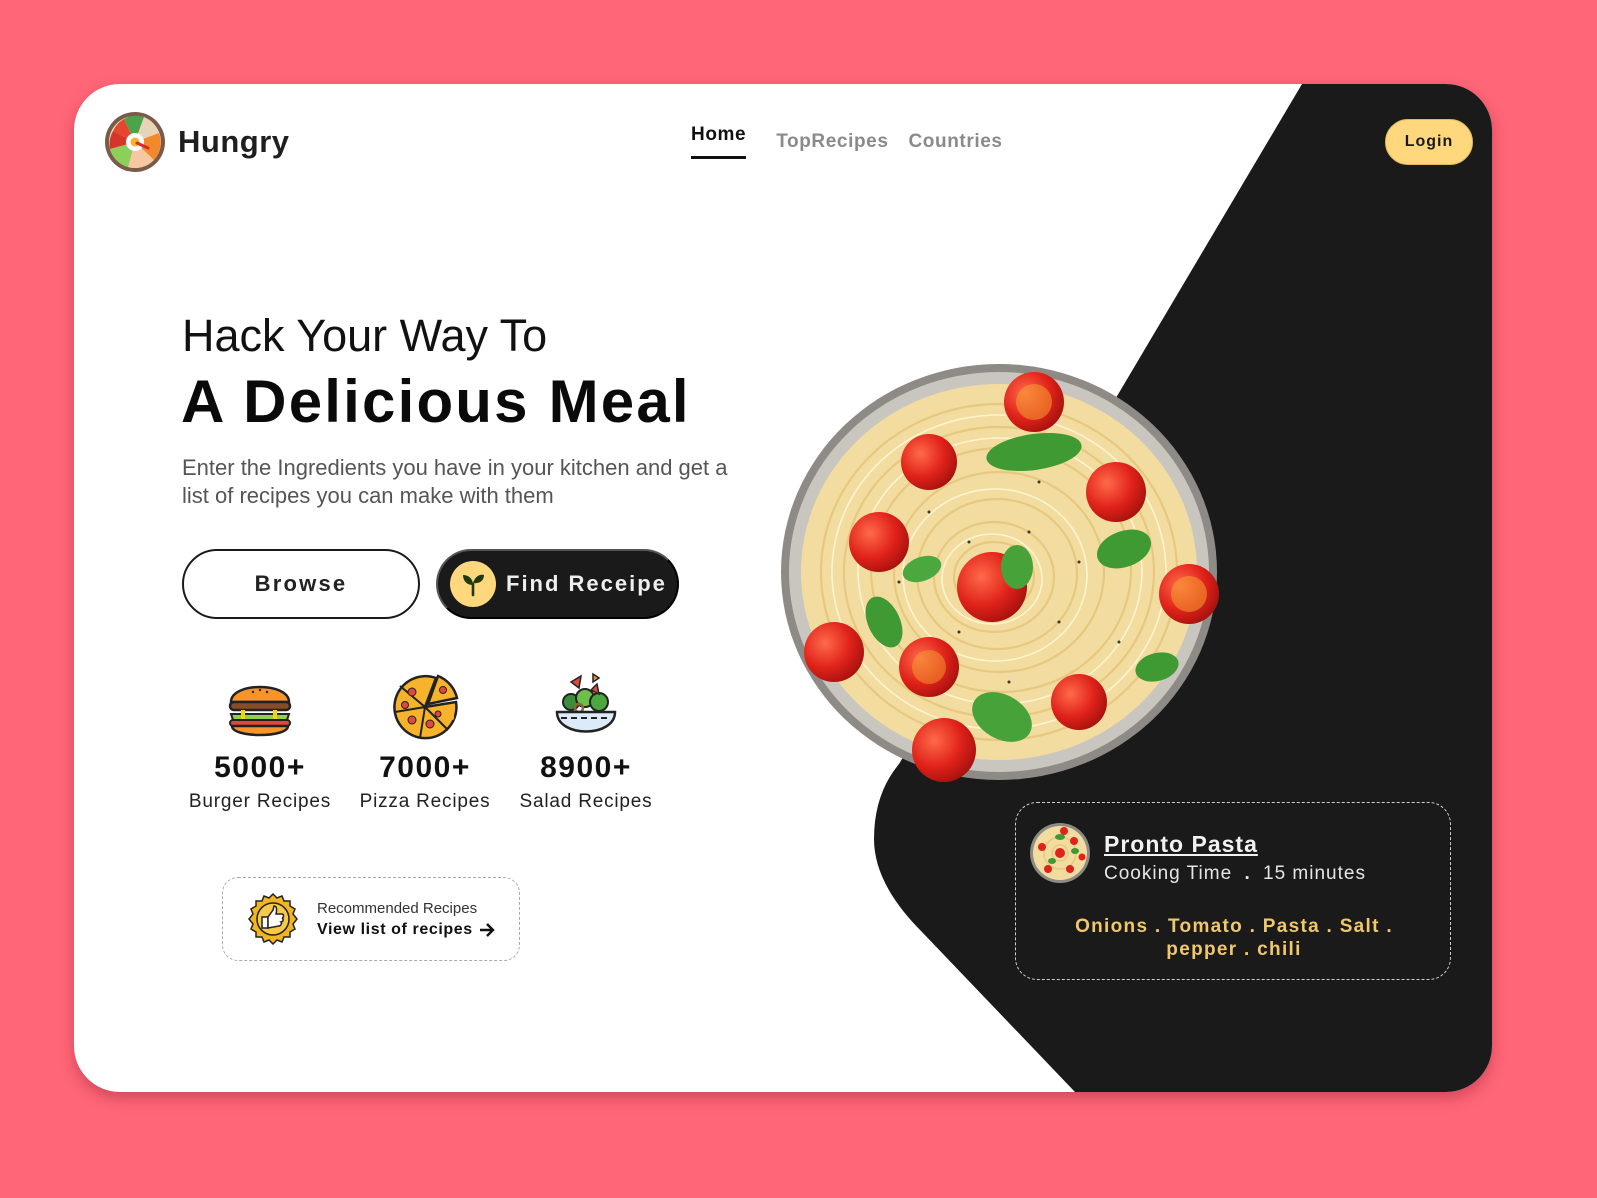  I want to click on recommended-recipes-card: Recommended Recipes View list of recipes, so click(371, 919).